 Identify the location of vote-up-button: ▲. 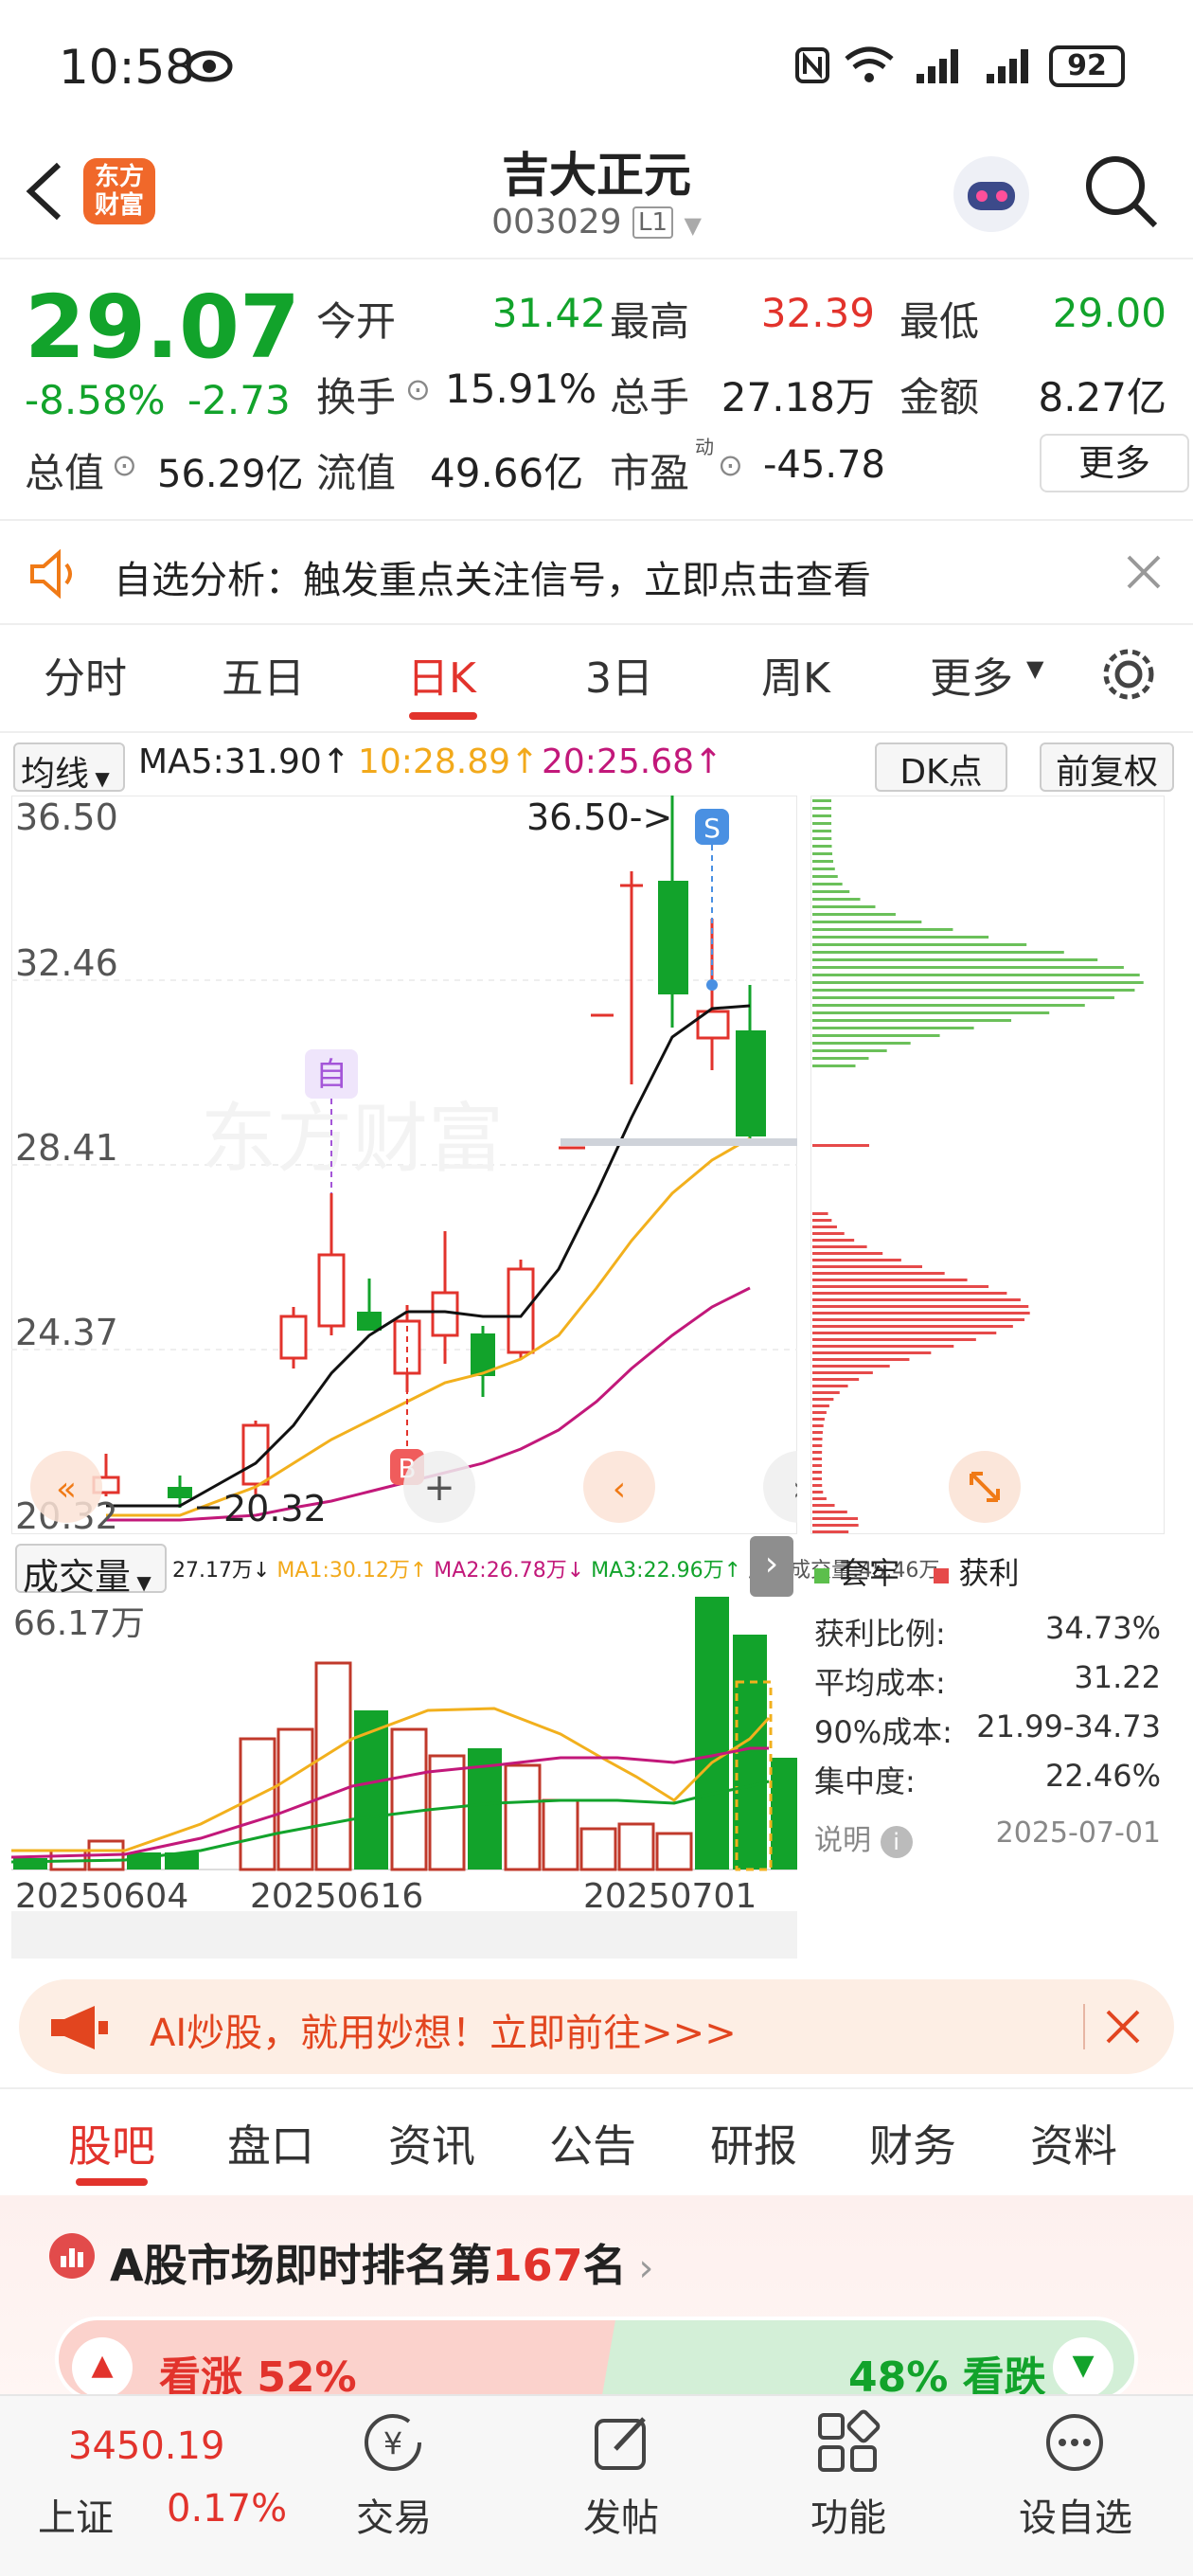
(102, 2367).